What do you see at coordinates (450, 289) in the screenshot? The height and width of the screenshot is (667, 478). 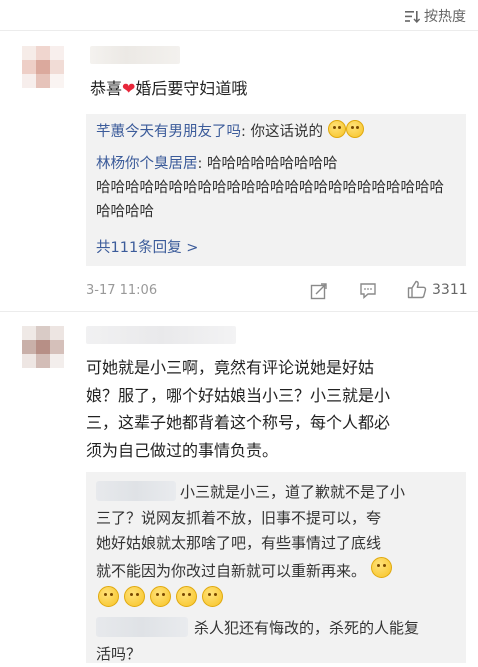 I see `like-count: 3311` at bounding box center [450, 289].